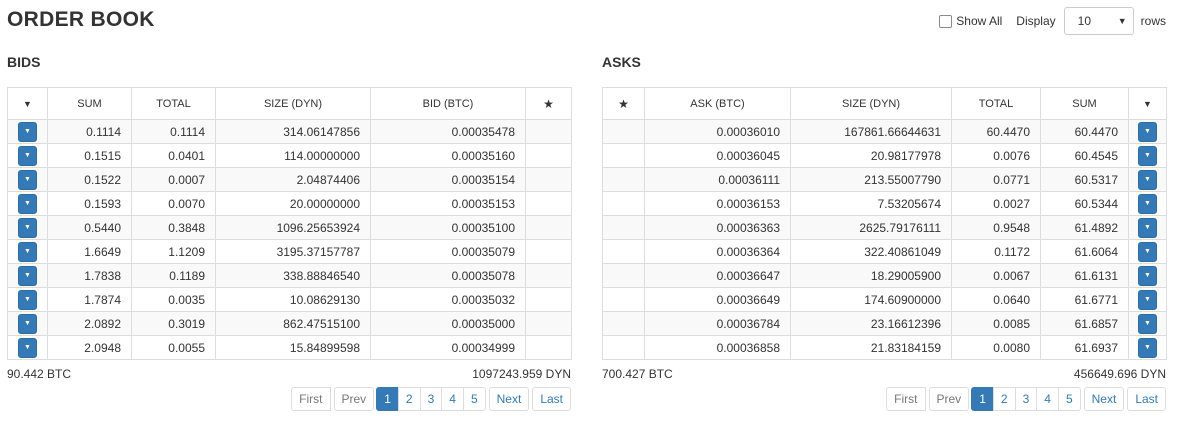  I want to click on bids-pagination: First Prev 1 2 3 4 5 Next Last, so click(431, 399).